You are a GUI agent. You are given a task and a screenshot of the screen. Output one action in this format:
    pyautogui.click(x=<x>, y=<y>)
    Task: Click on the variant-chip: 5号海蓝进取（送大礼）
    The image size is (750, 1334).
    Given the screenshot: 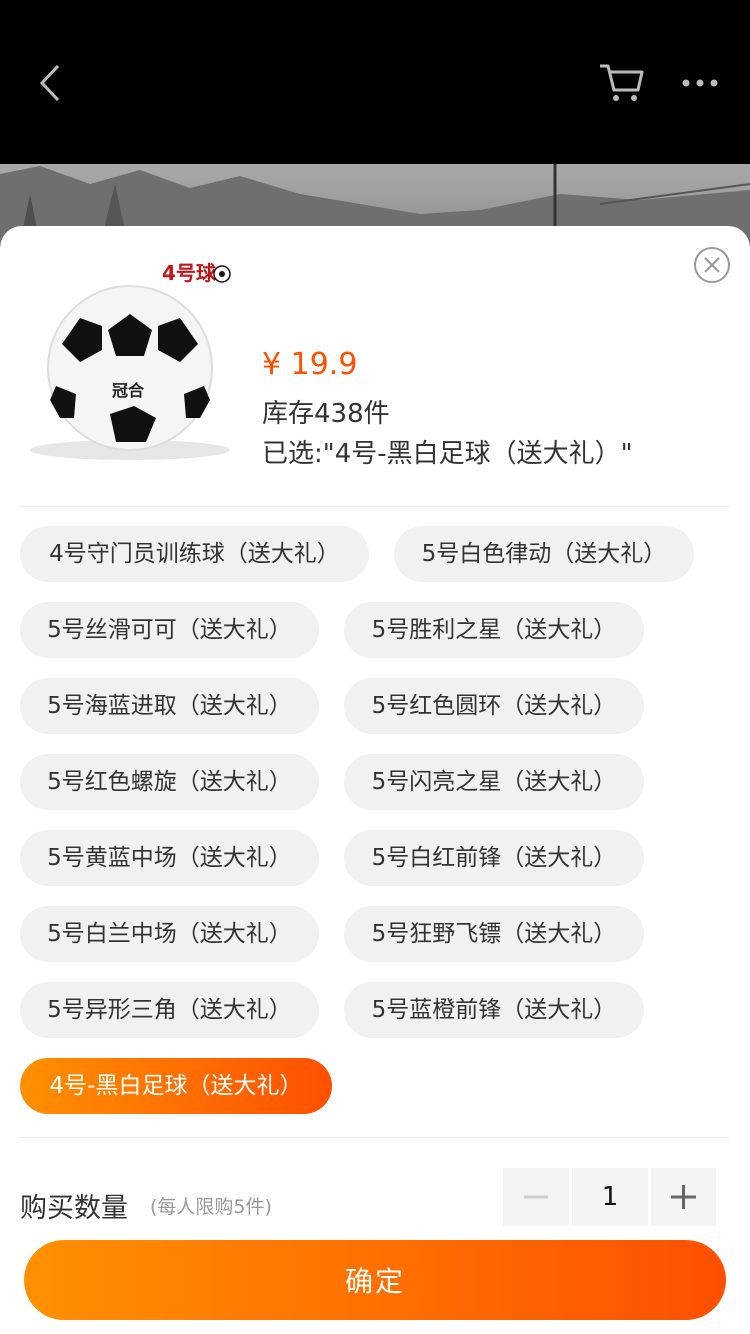 What is the action you would take?
    pyautogui.click(x=169, y=706)
    